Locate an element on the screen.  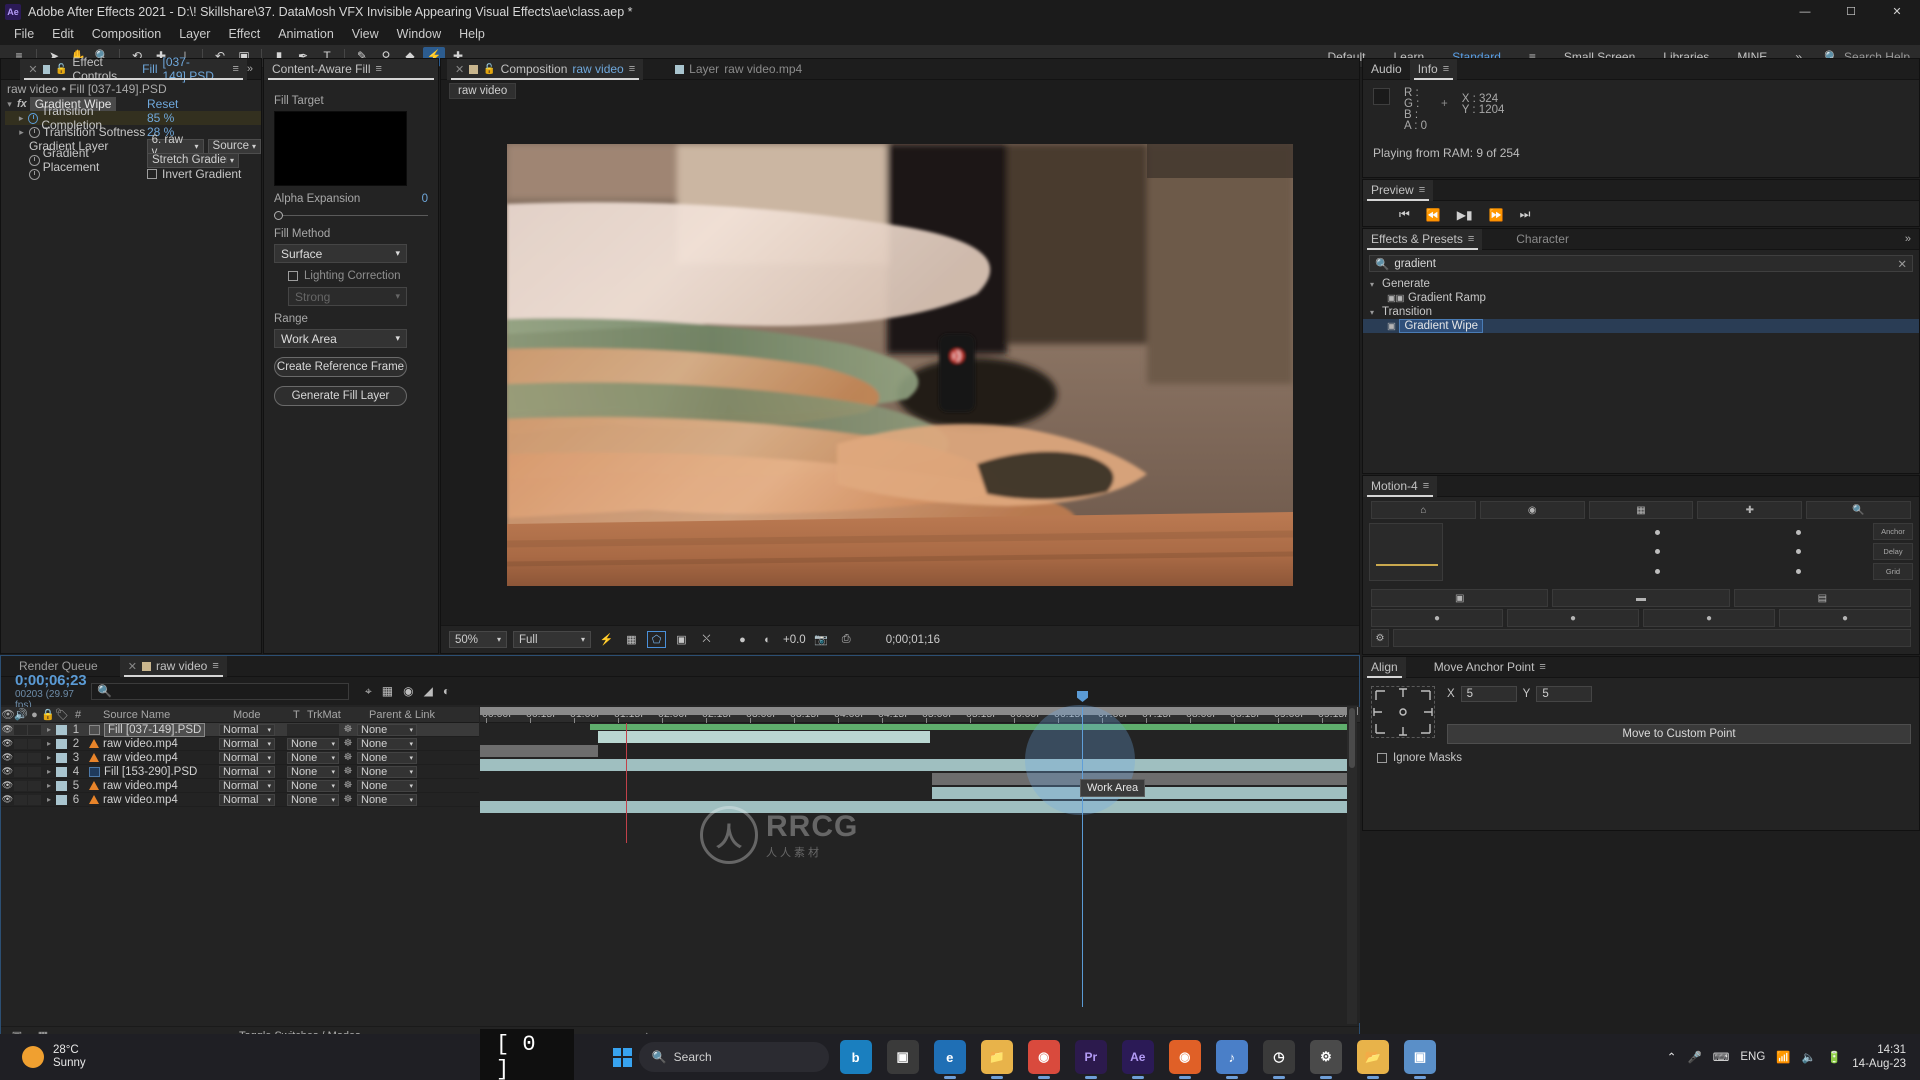
lighting-correction-row: Lighting Correction is located at coordinates (358, 276).